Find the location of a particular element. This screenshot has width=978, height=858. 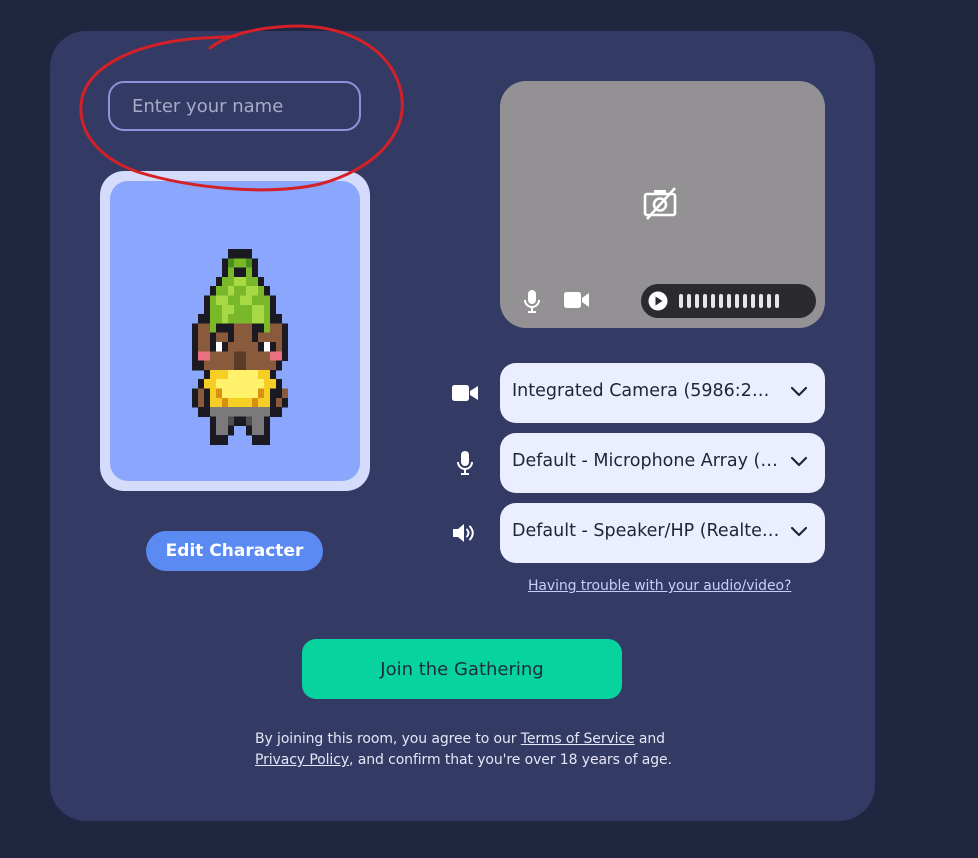

camera-off-icon is located at coordinates (660, 203).